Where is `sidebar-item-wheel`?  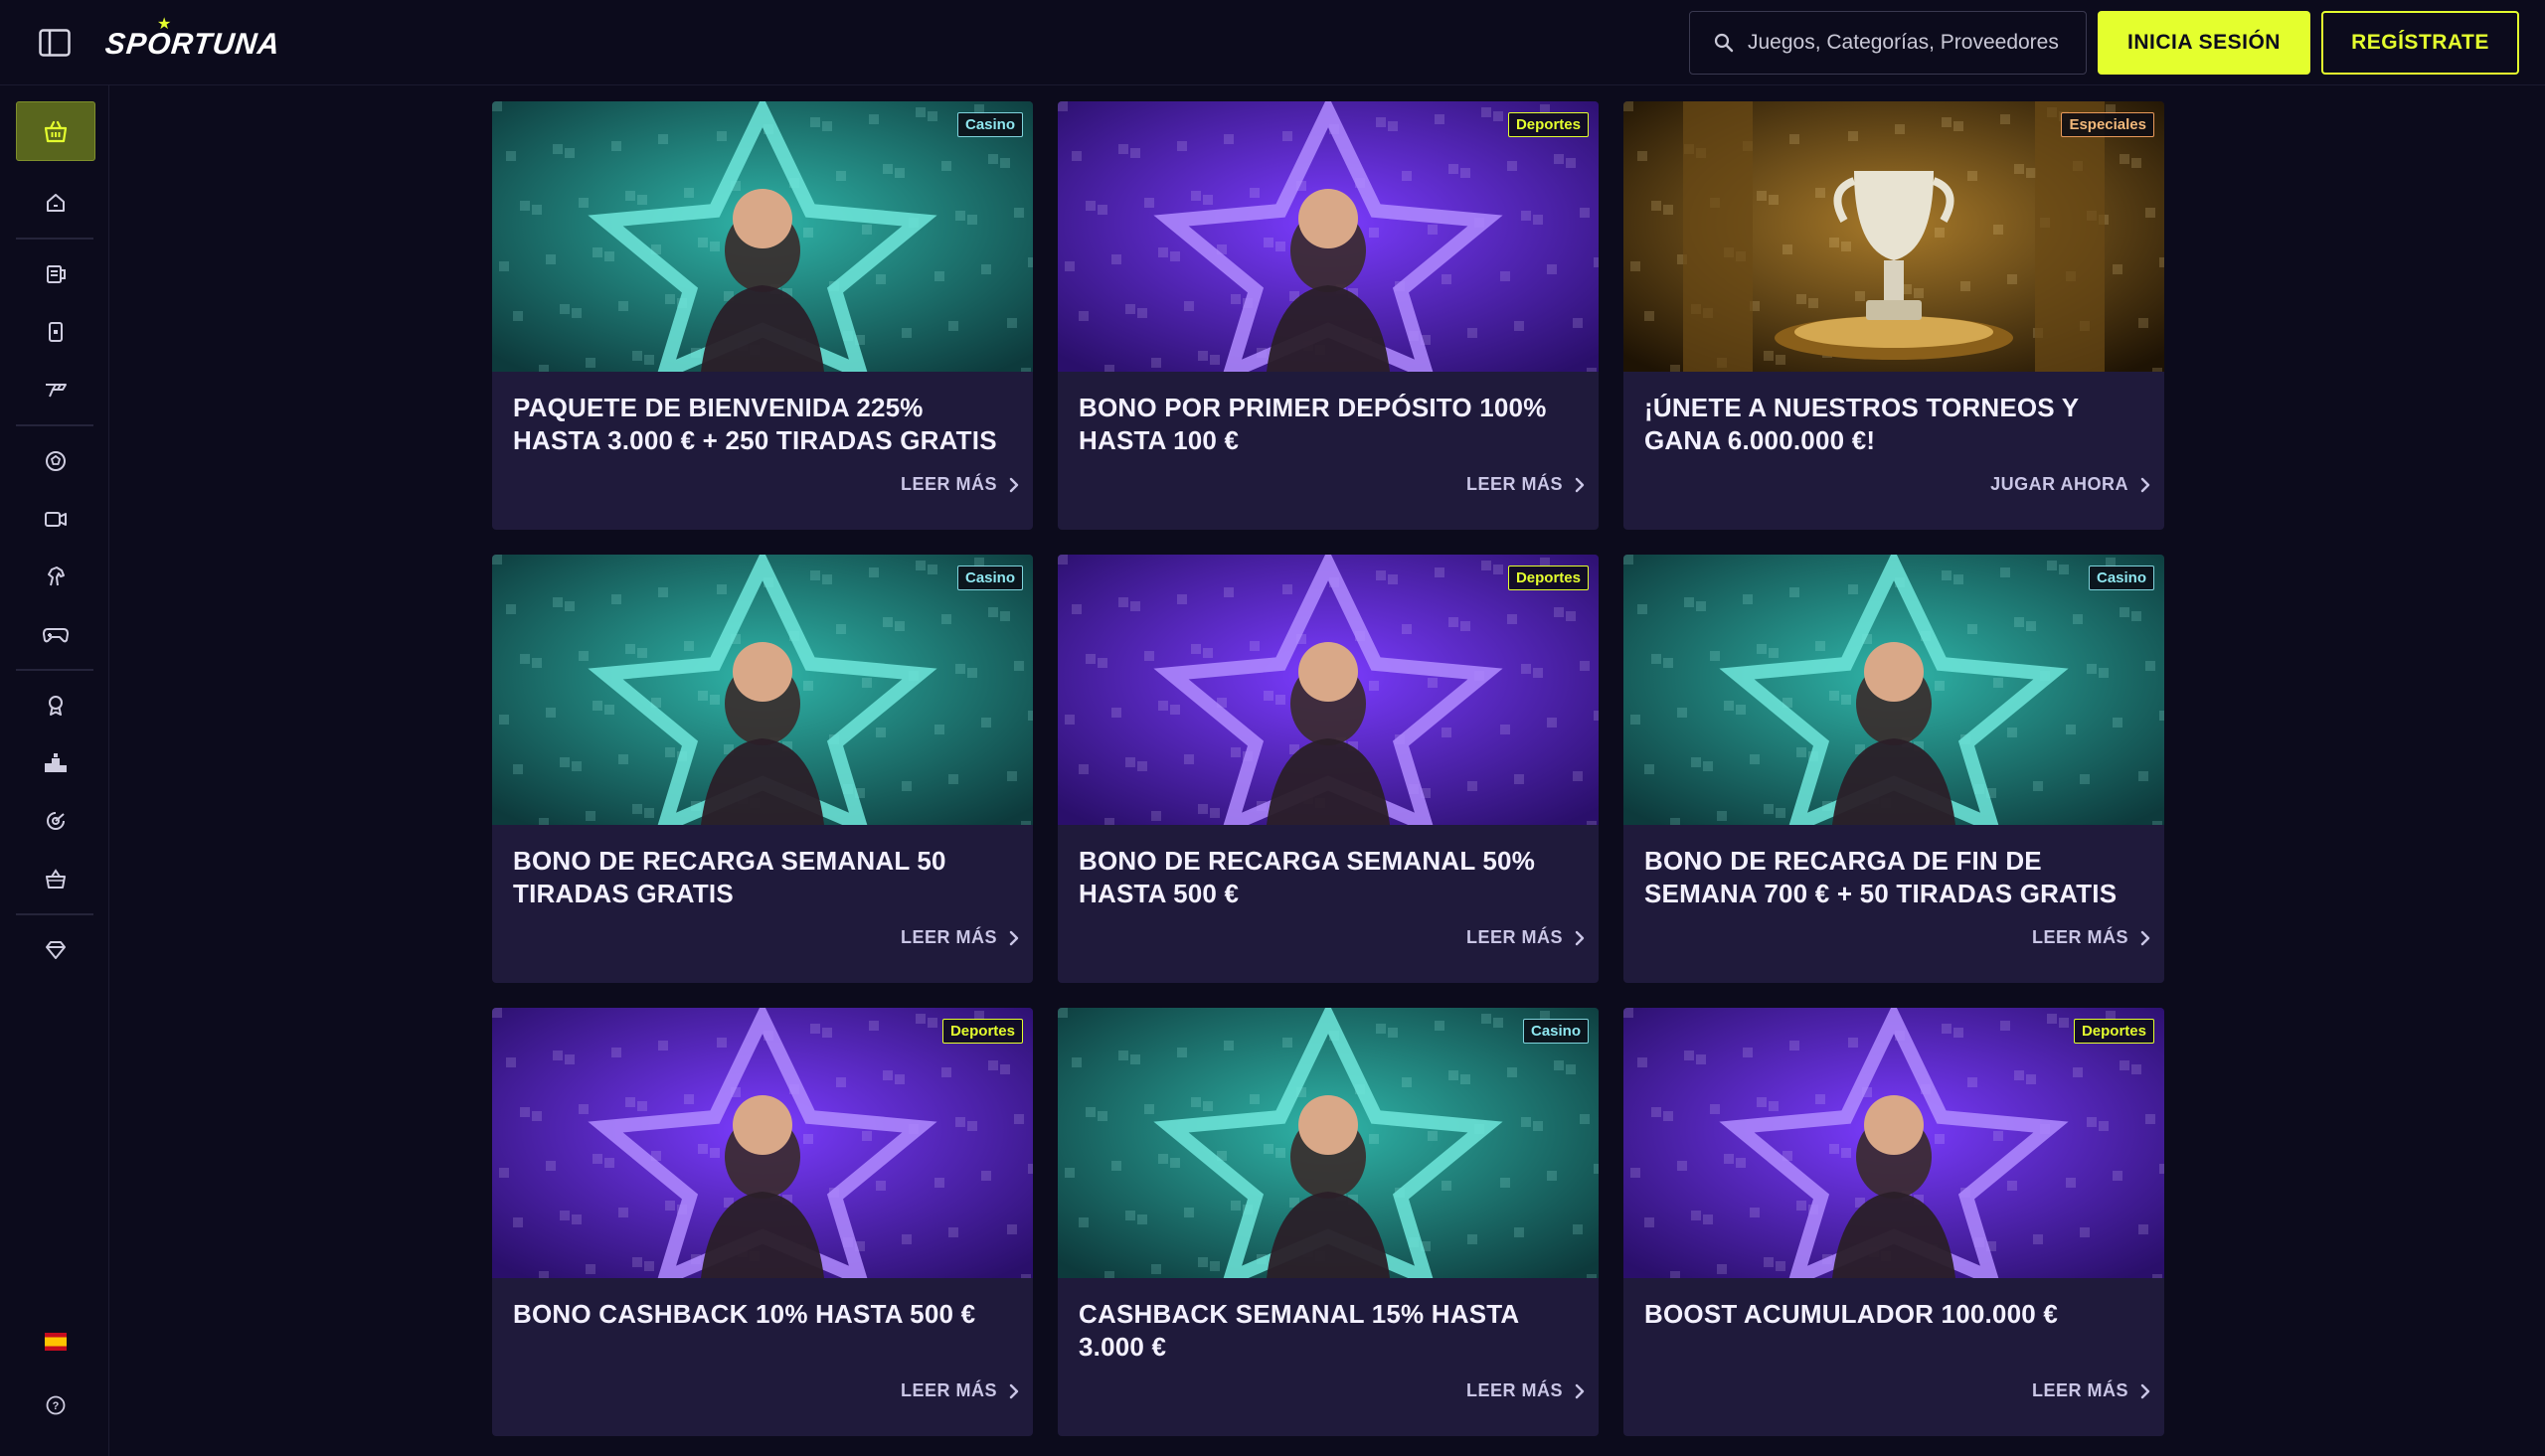
sidebar-item-wheel is located at coordinates (55, 821).